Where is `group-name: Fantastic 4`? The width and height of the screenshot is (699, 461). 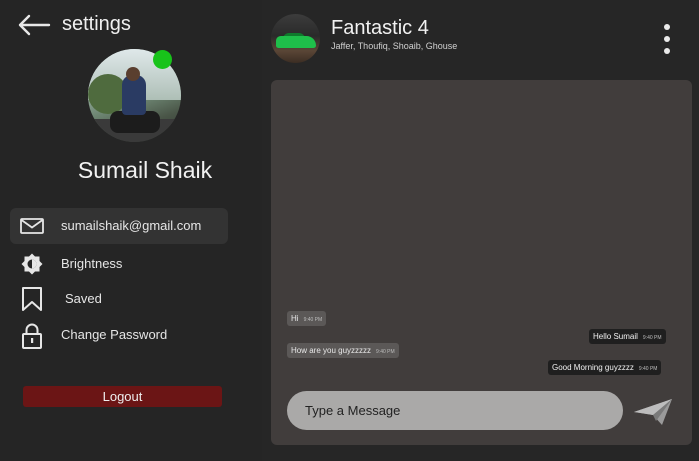
group-name: Fantastic 4 is located at coordinates (380, 28).